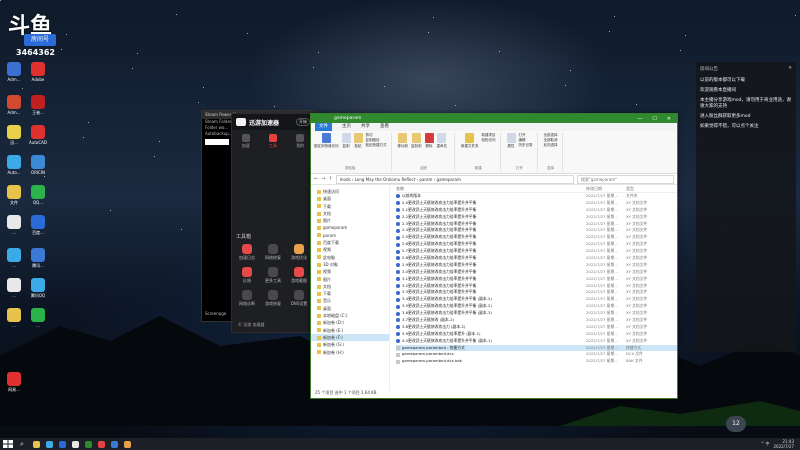  What do you see at coordinates (350, 322) in the screenshot?
I see `nav-item: 新加卷 (D:)` at bounding box center [350, 322].